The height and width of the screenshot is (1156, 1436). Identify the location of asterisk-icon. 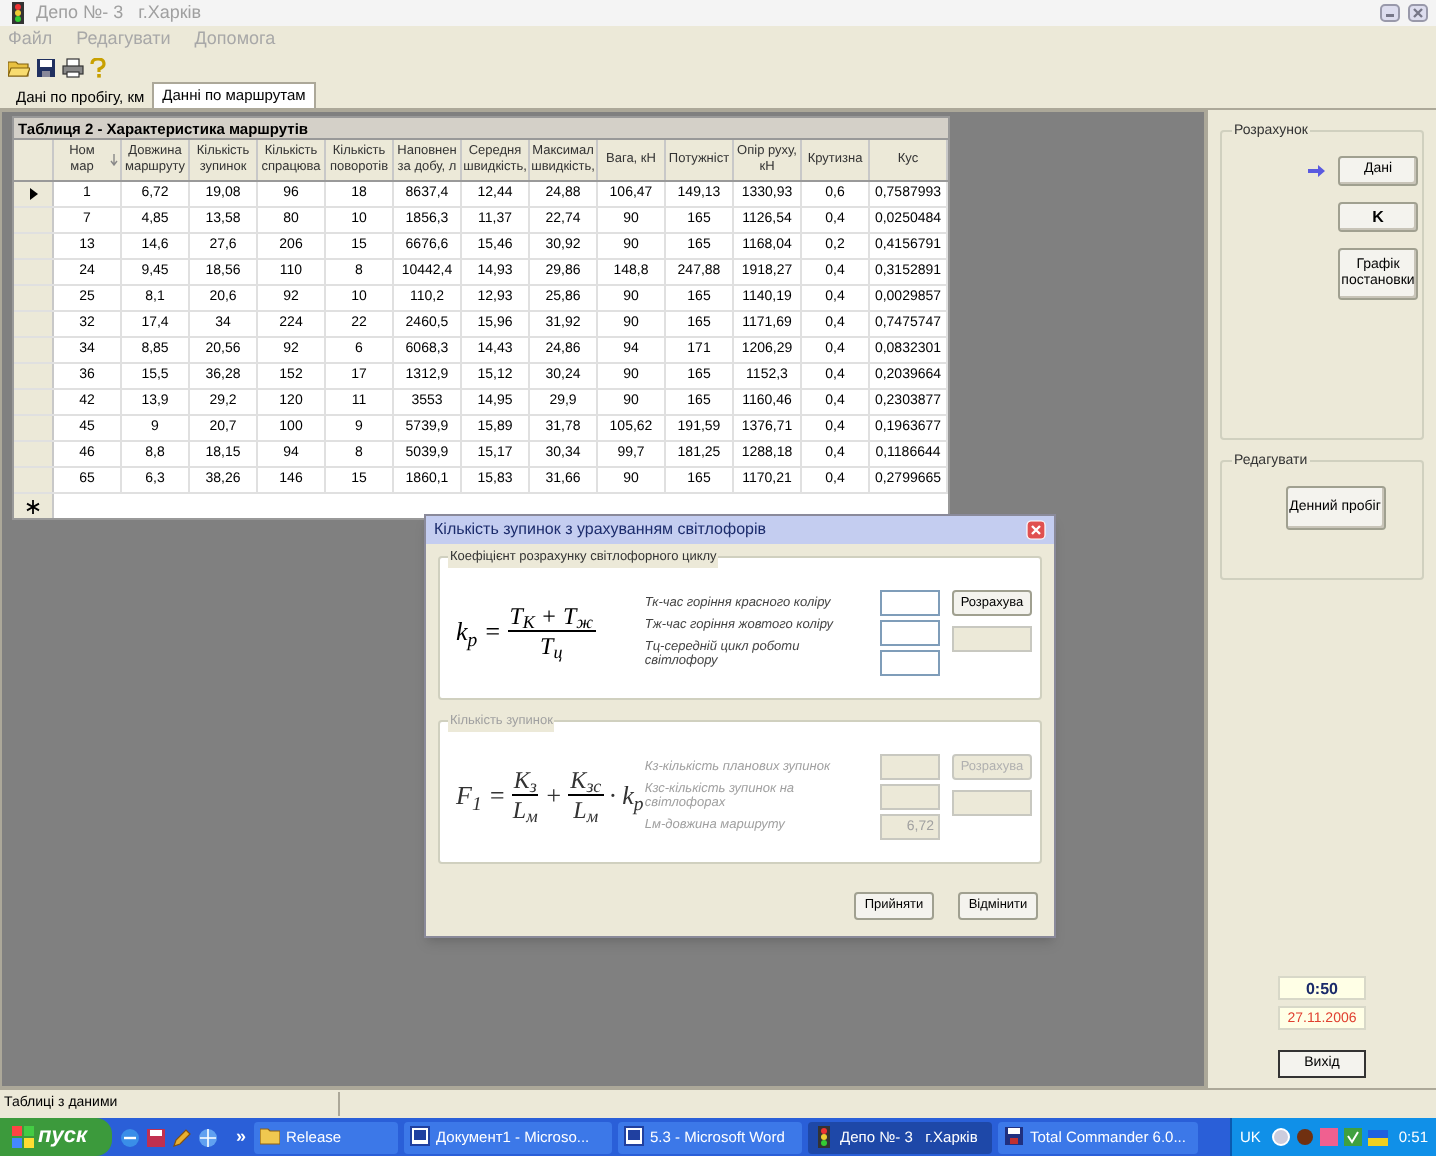
(33, 506).